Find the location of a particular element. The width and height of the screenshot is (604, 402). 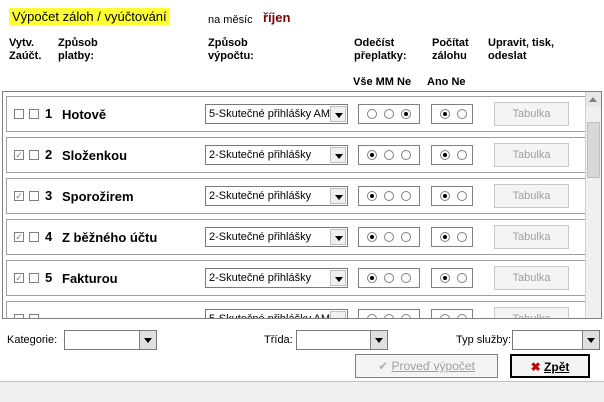

back-button: ✖ Zpět is located at coordinates (550, 366).